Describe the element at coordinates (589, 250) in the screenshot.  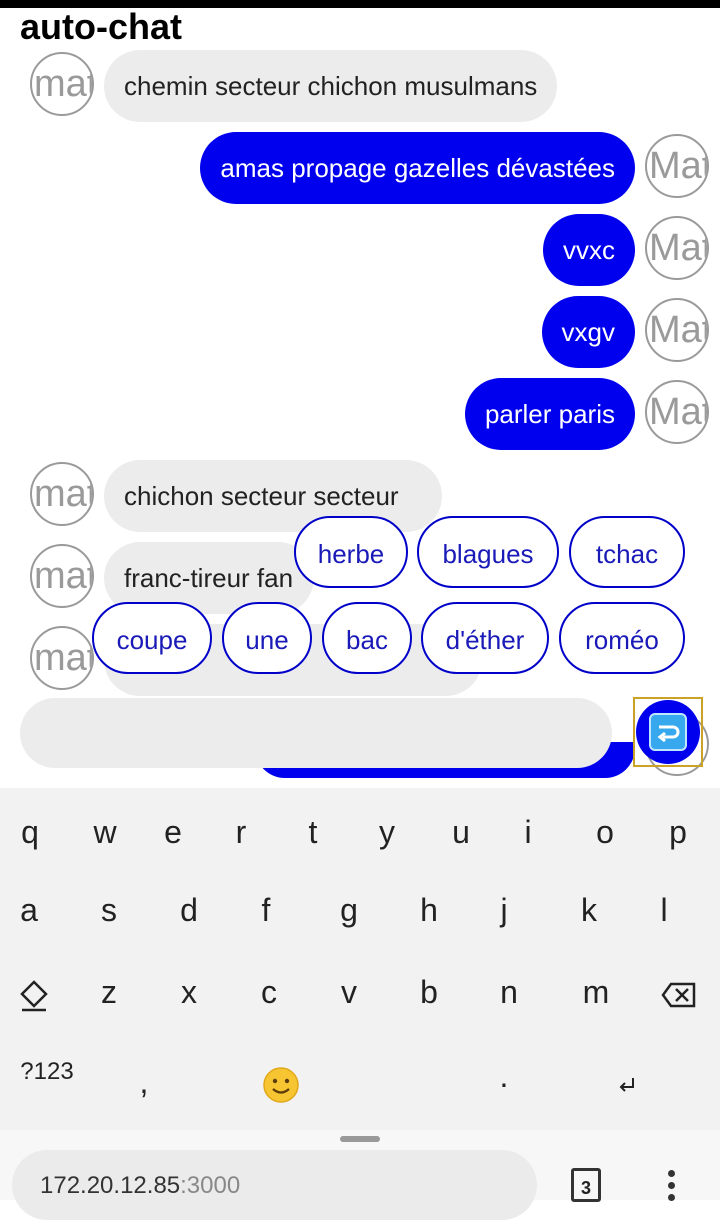
I see `message-bubble: vvxc` at that location.